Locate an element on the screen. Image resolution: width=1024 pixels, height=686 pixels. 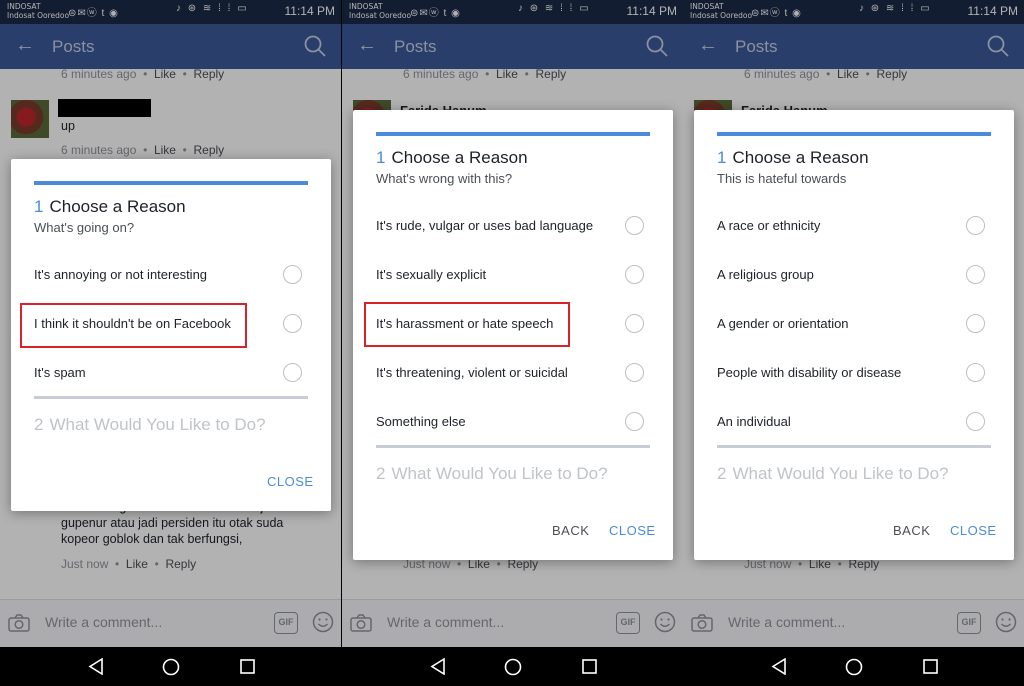
reason-option: It's rude, vulgar or uses bad language is located at coordinates (513, 226).